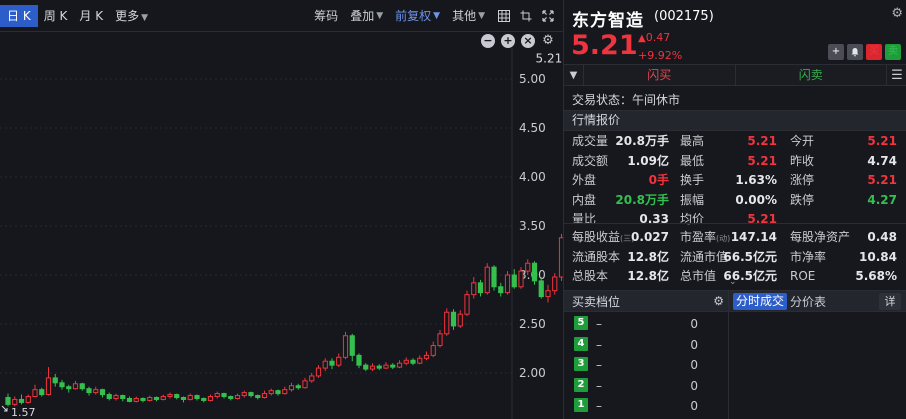 Image resolution: width=906 pixels, height=419 pixels. Describe the element at coordinates (366, 15) in the screenshot. I see `overlay-button: 叠加 ▼` at that location.